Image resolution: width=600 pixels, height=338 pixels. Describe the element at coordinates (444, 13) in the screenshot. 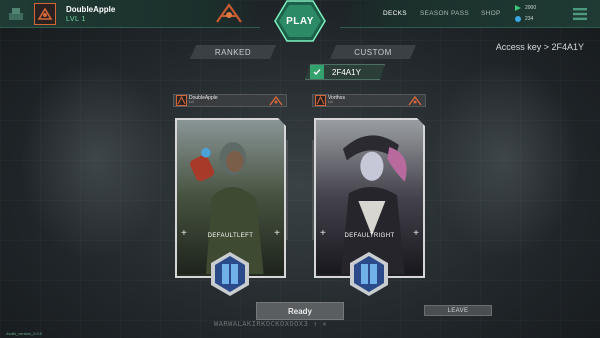

I see `nav-season-pass: SEASON PASS` at that location.